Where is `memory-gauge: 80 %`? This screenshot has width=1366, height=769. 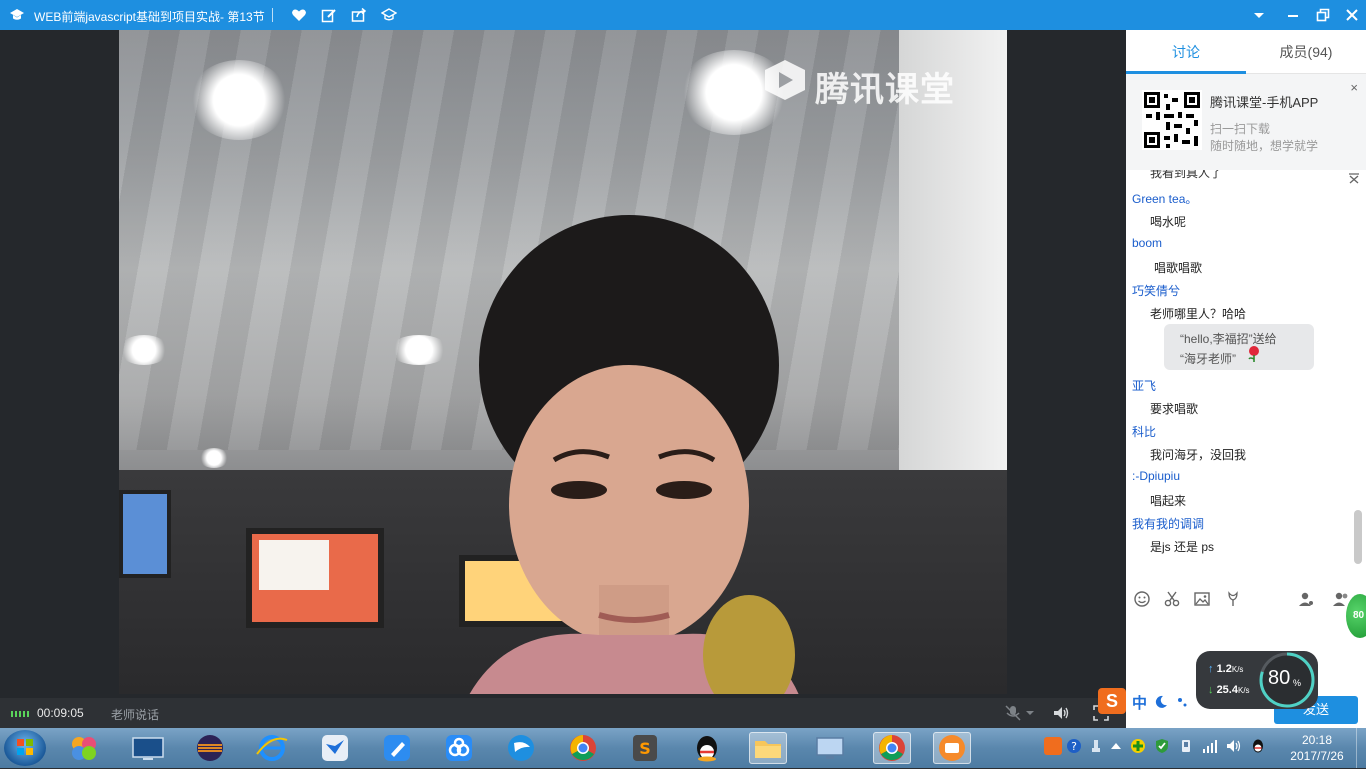
memory-gauge: 80 % is located at coordinates (1287, 680).